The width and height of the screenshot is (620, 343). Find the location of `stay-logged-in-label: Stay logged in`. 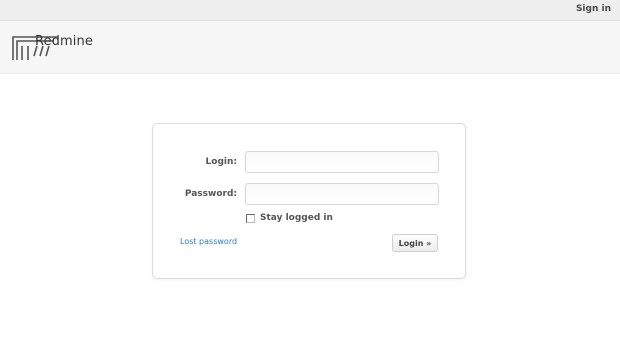

stay-logged-in-label: Stay logged in is located at coordinates (296, 218).